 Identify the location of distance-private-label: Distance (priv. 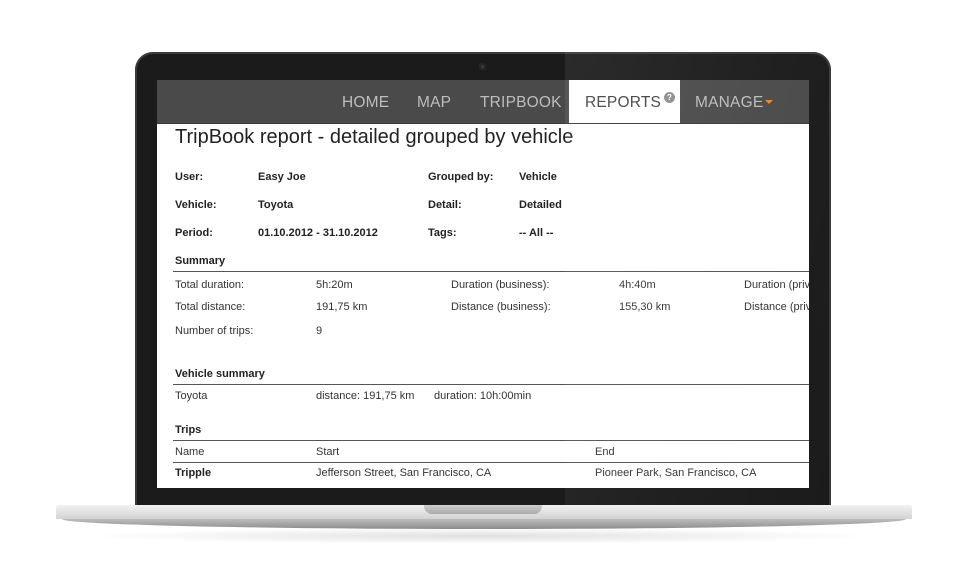
(776, 307).